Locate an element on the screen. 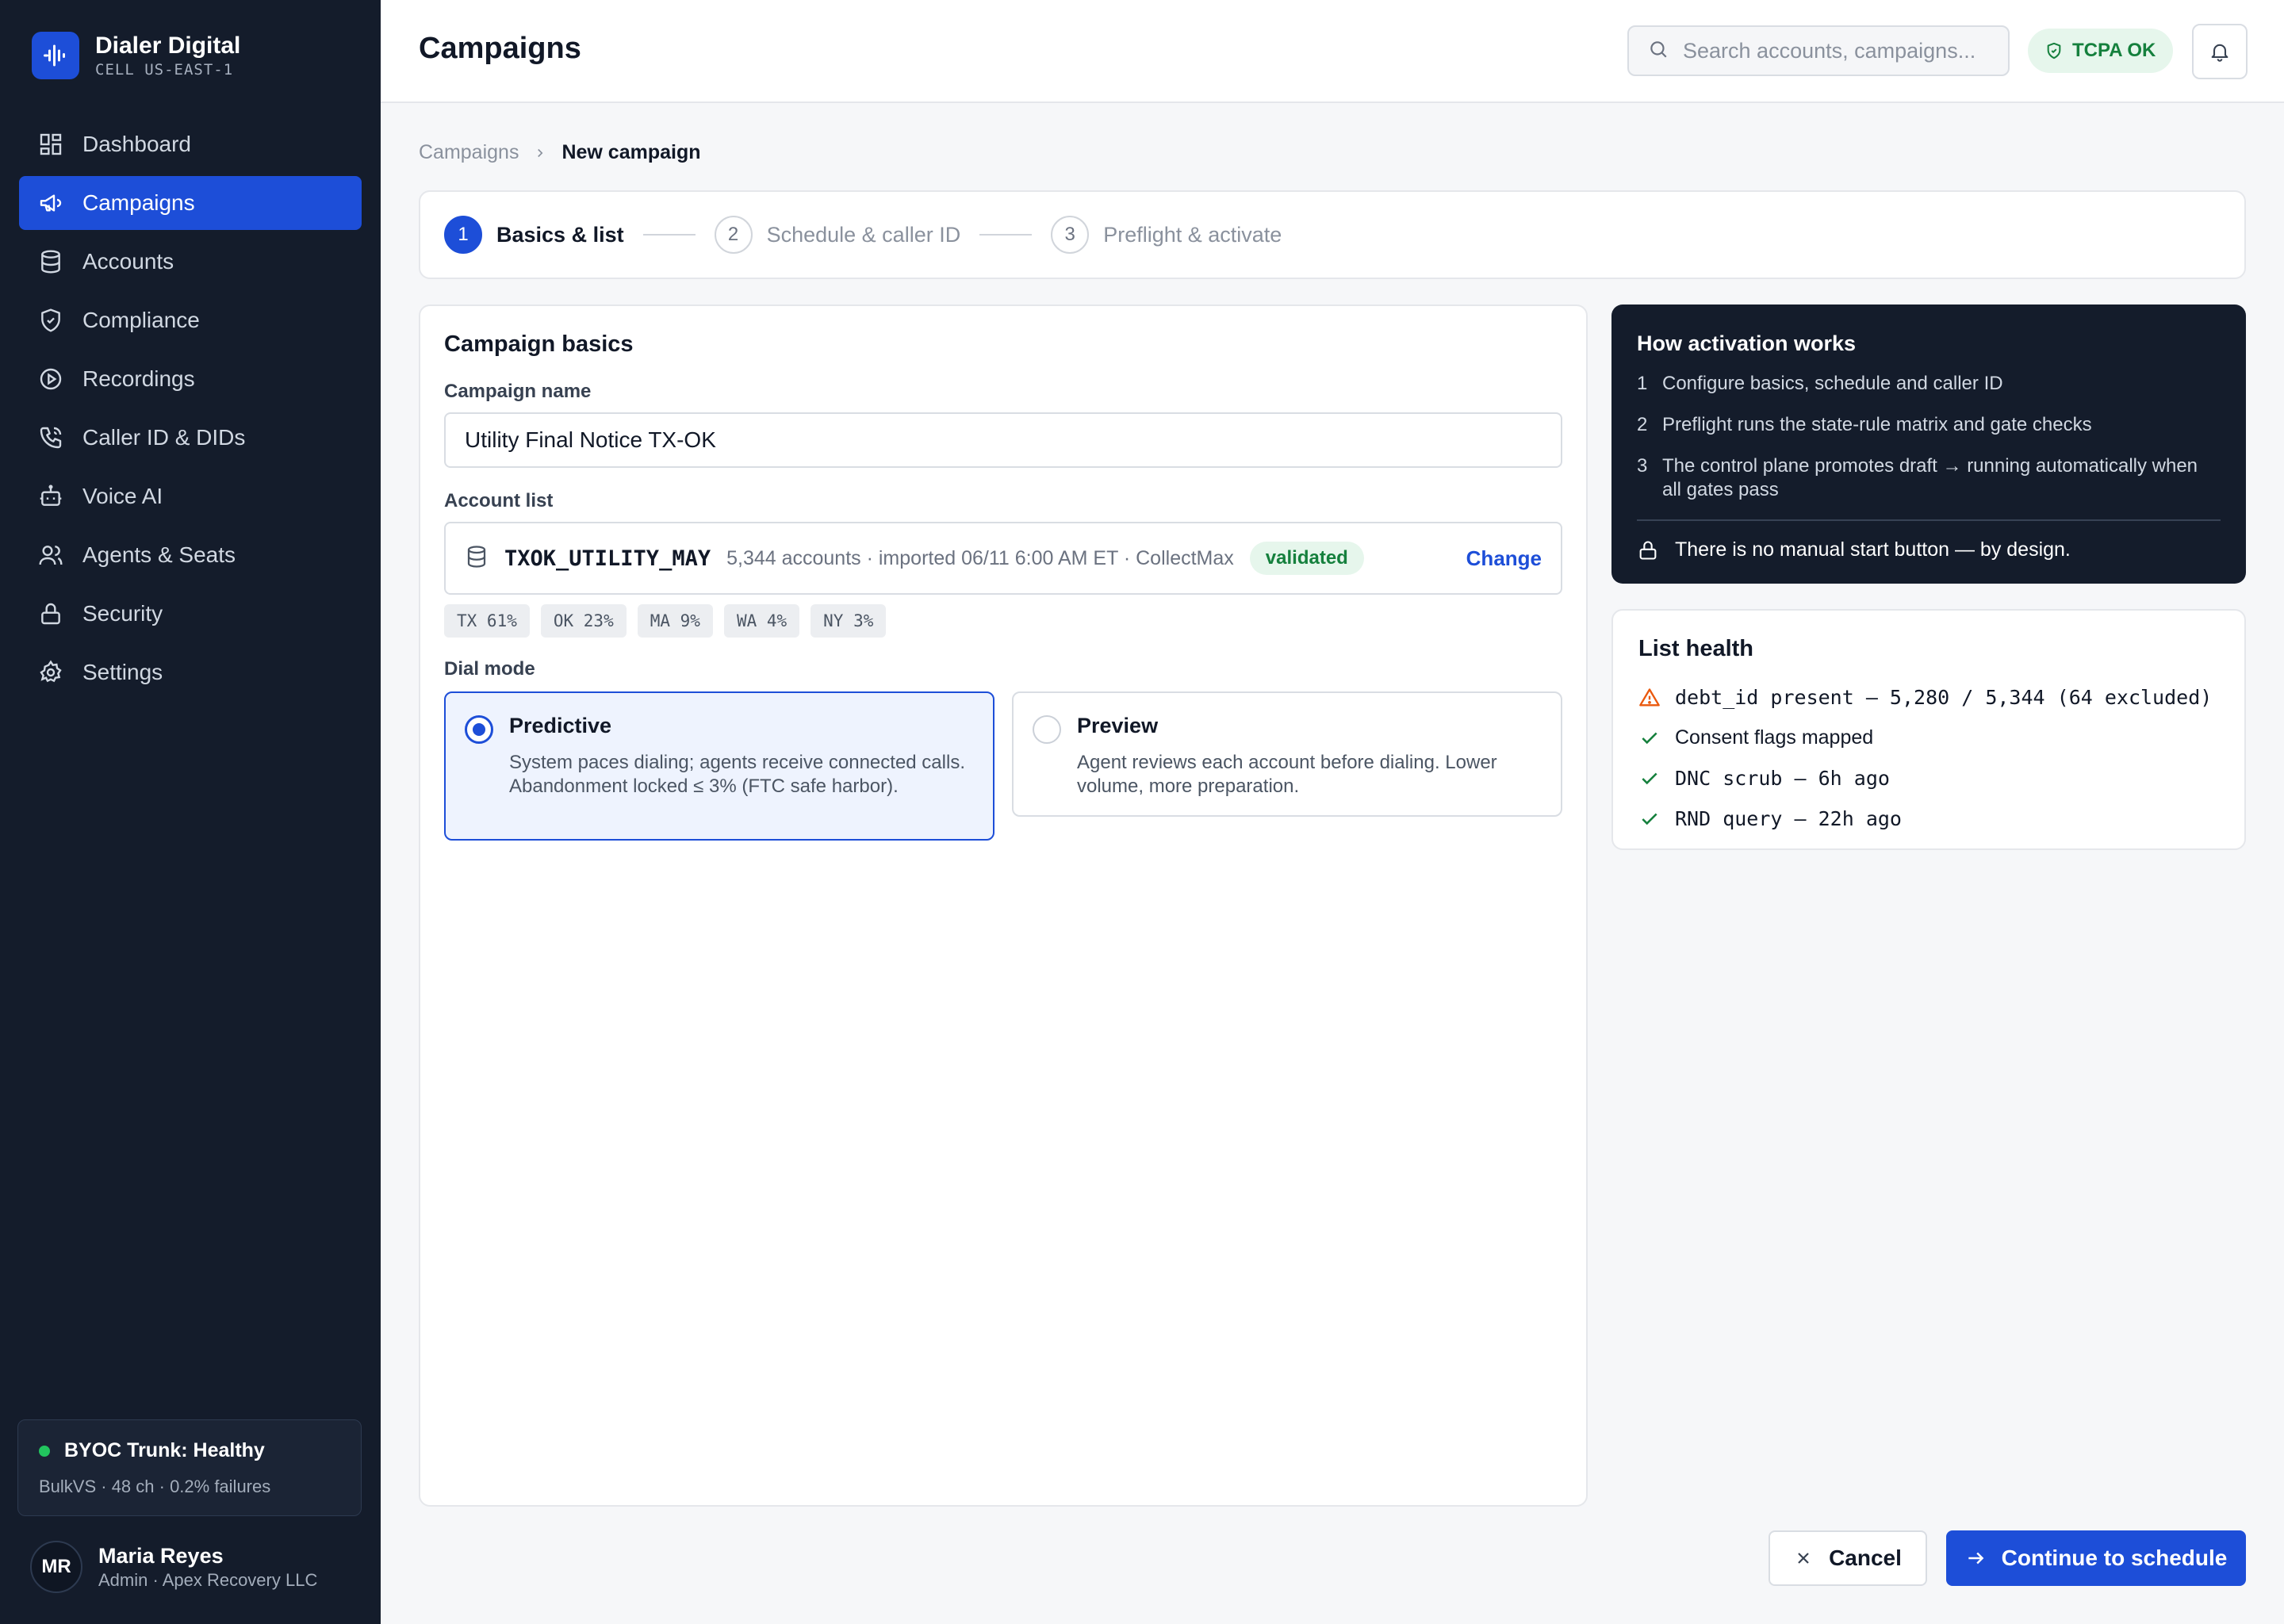 The width and height of the screenshot is (2284, 1624). section-title: Campaign basics is located at coordinates (539, 344).